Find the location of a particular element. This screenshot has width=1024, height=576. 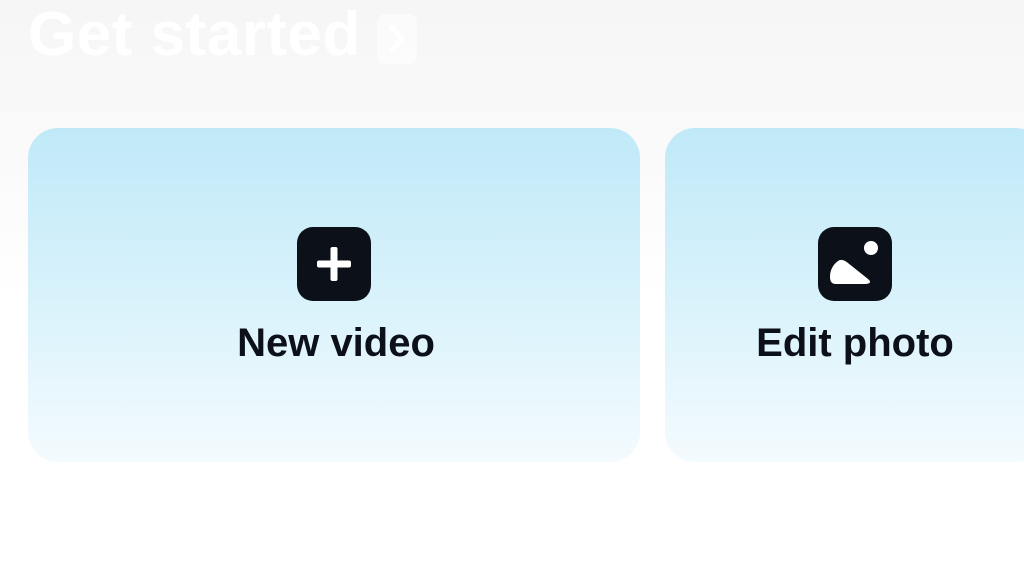

get-started-header: Get started is located at coordinates (222, 40).